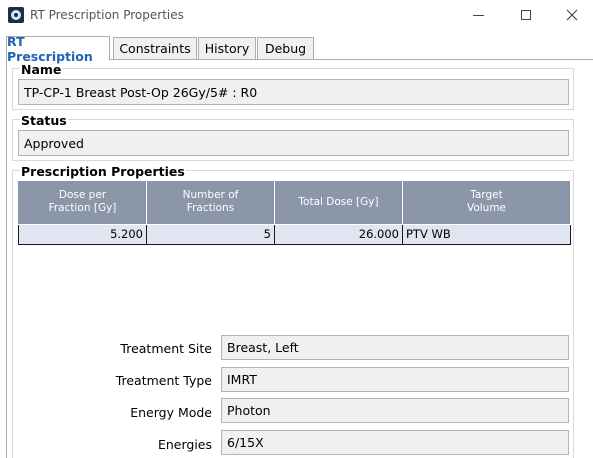  Describe the element at coordinates (395, 379) in the screenshot. I see `treatment-type-field: IMRT` at that location.